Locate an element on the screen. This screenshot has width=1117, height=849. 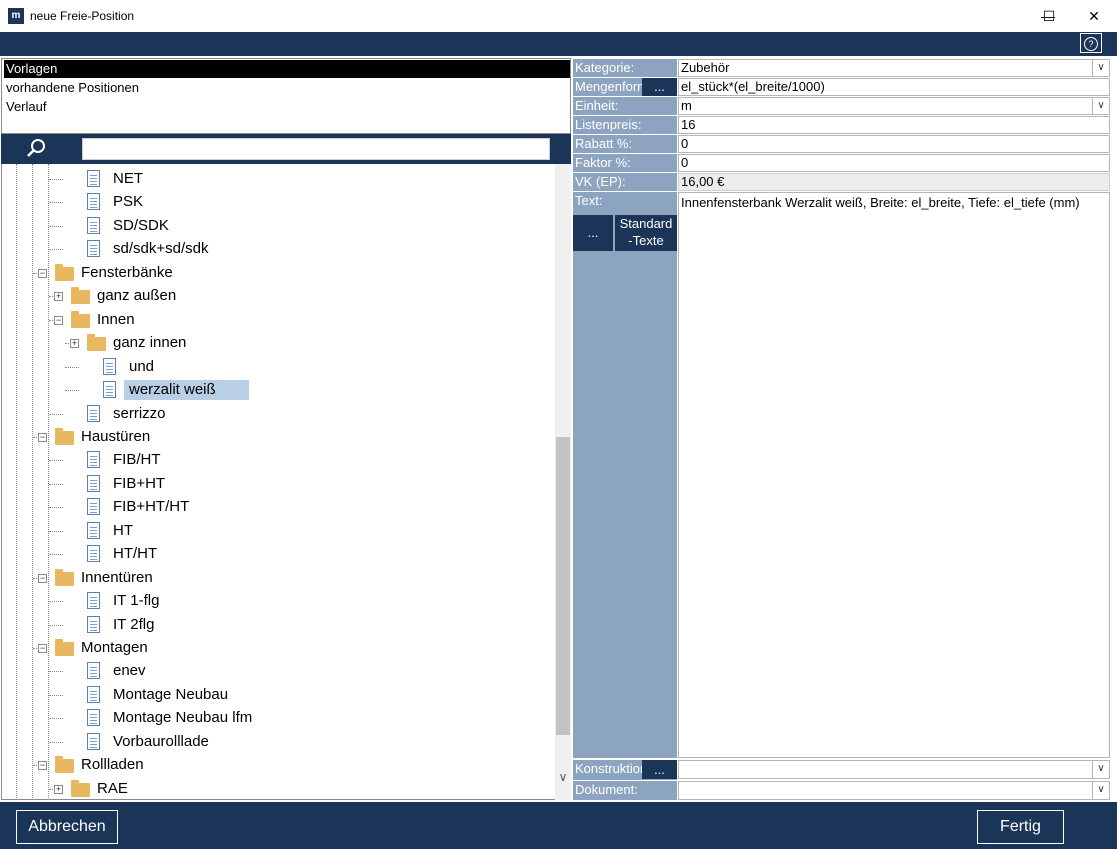
listenpreis-input: 16 is located at coordinates (894, 125).